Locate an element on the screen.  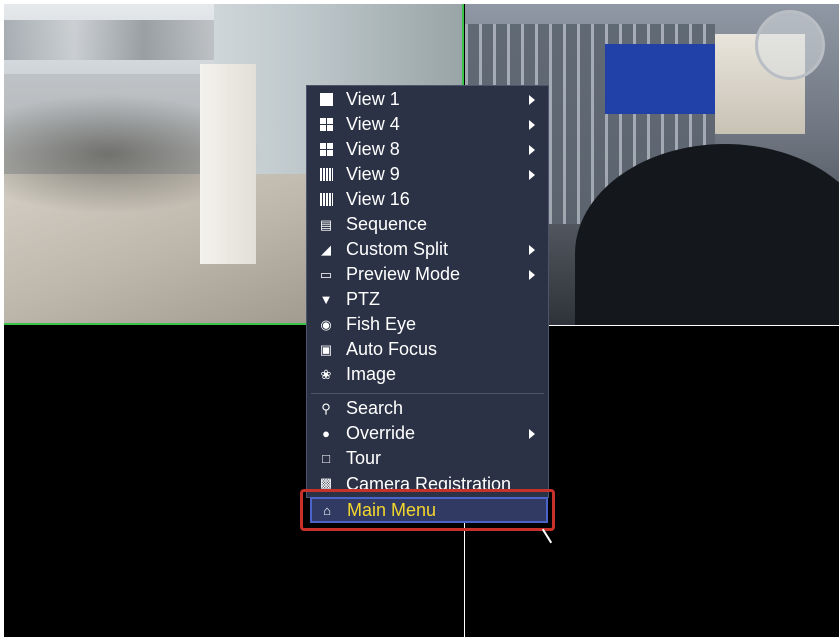
eight-split-icon is located at coordinates (326, 150).